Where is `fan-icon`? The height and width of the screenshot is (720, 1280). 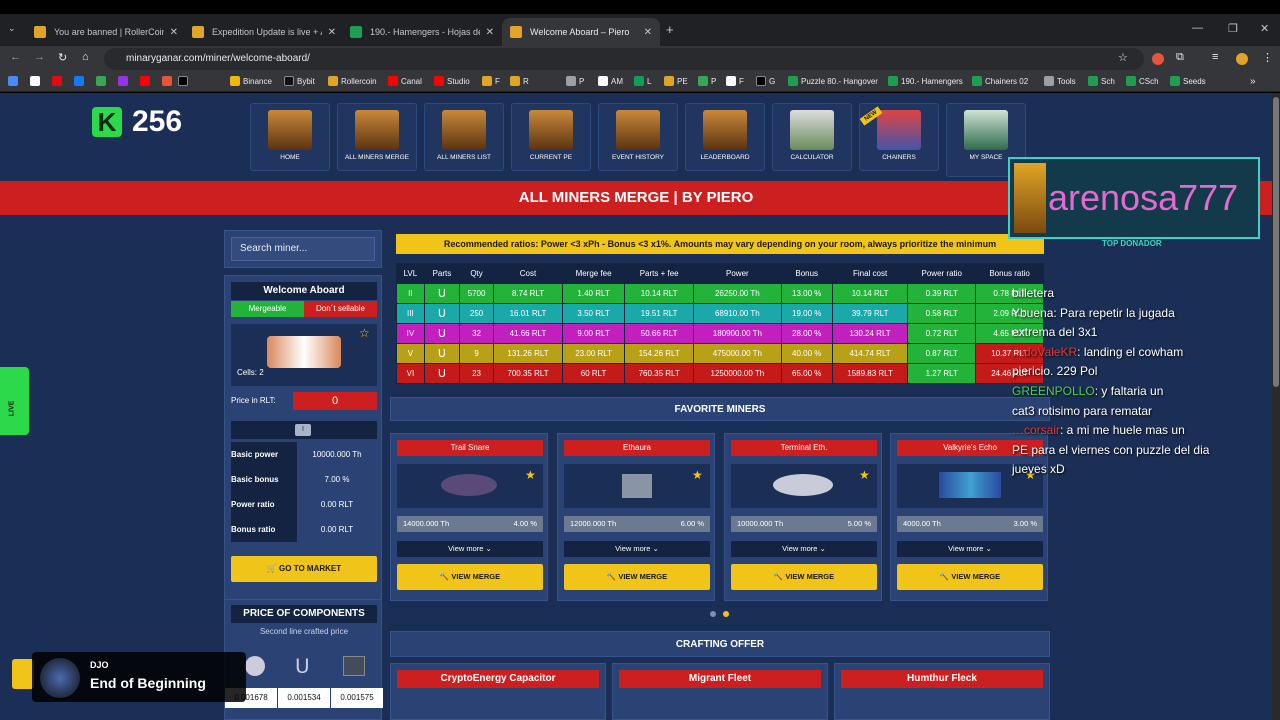
fan-icon is located at coordinates (255, 666).